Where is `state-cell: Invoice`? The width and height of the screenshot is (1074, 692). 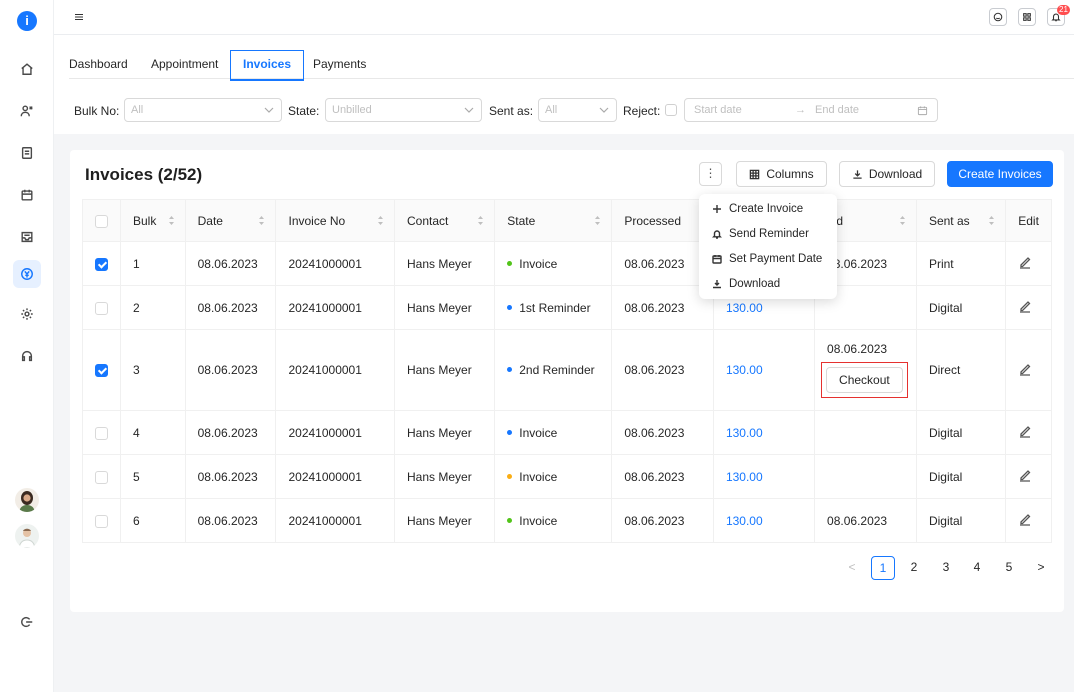 state-cell: Invoice is located at coordinates (553, 263).